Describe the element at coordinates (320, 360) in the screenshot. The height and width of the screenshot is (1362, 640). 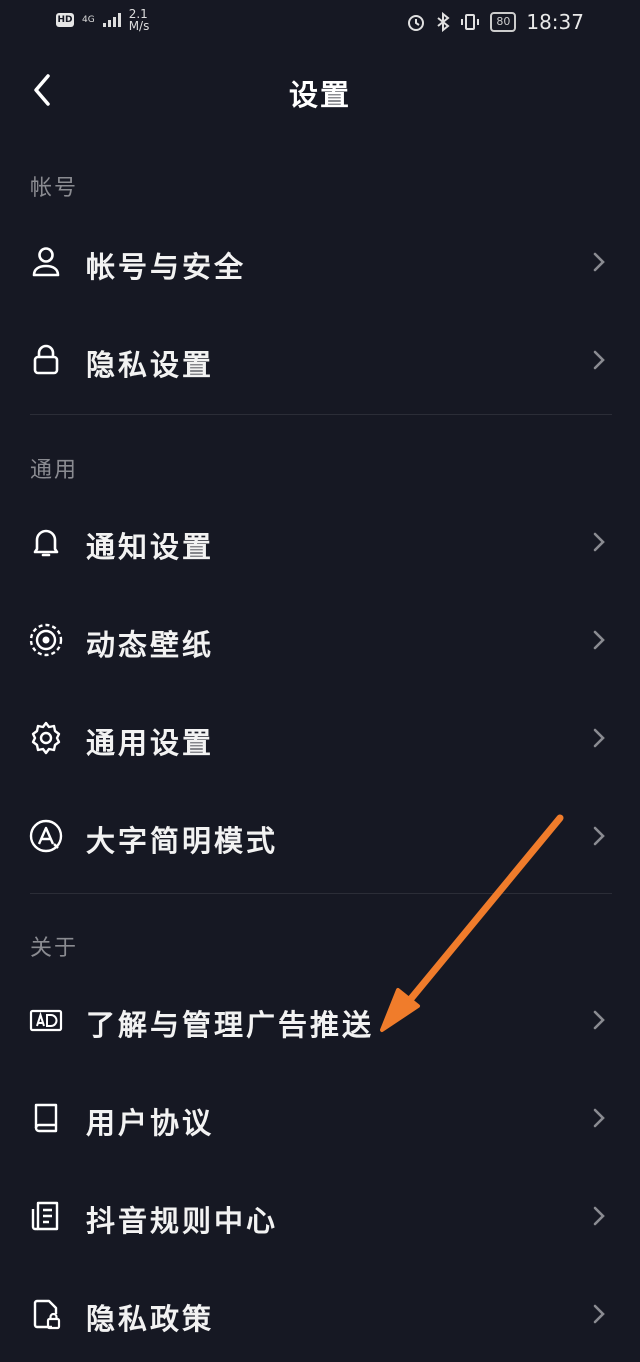
I see `menu-item-privacy-settings: 隐私设置` at that location.